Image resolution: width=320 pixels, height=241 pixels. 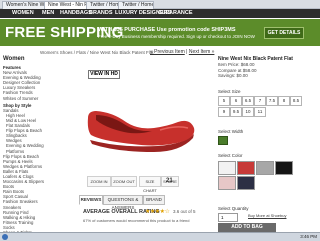 I want to click on size-option: 8.5, so click(x=296, y=101).